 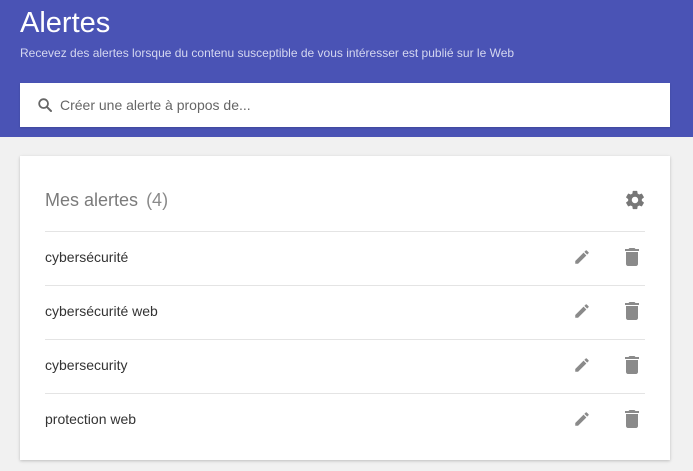 I want to click on gear-icon, so click(x=635, y=200).